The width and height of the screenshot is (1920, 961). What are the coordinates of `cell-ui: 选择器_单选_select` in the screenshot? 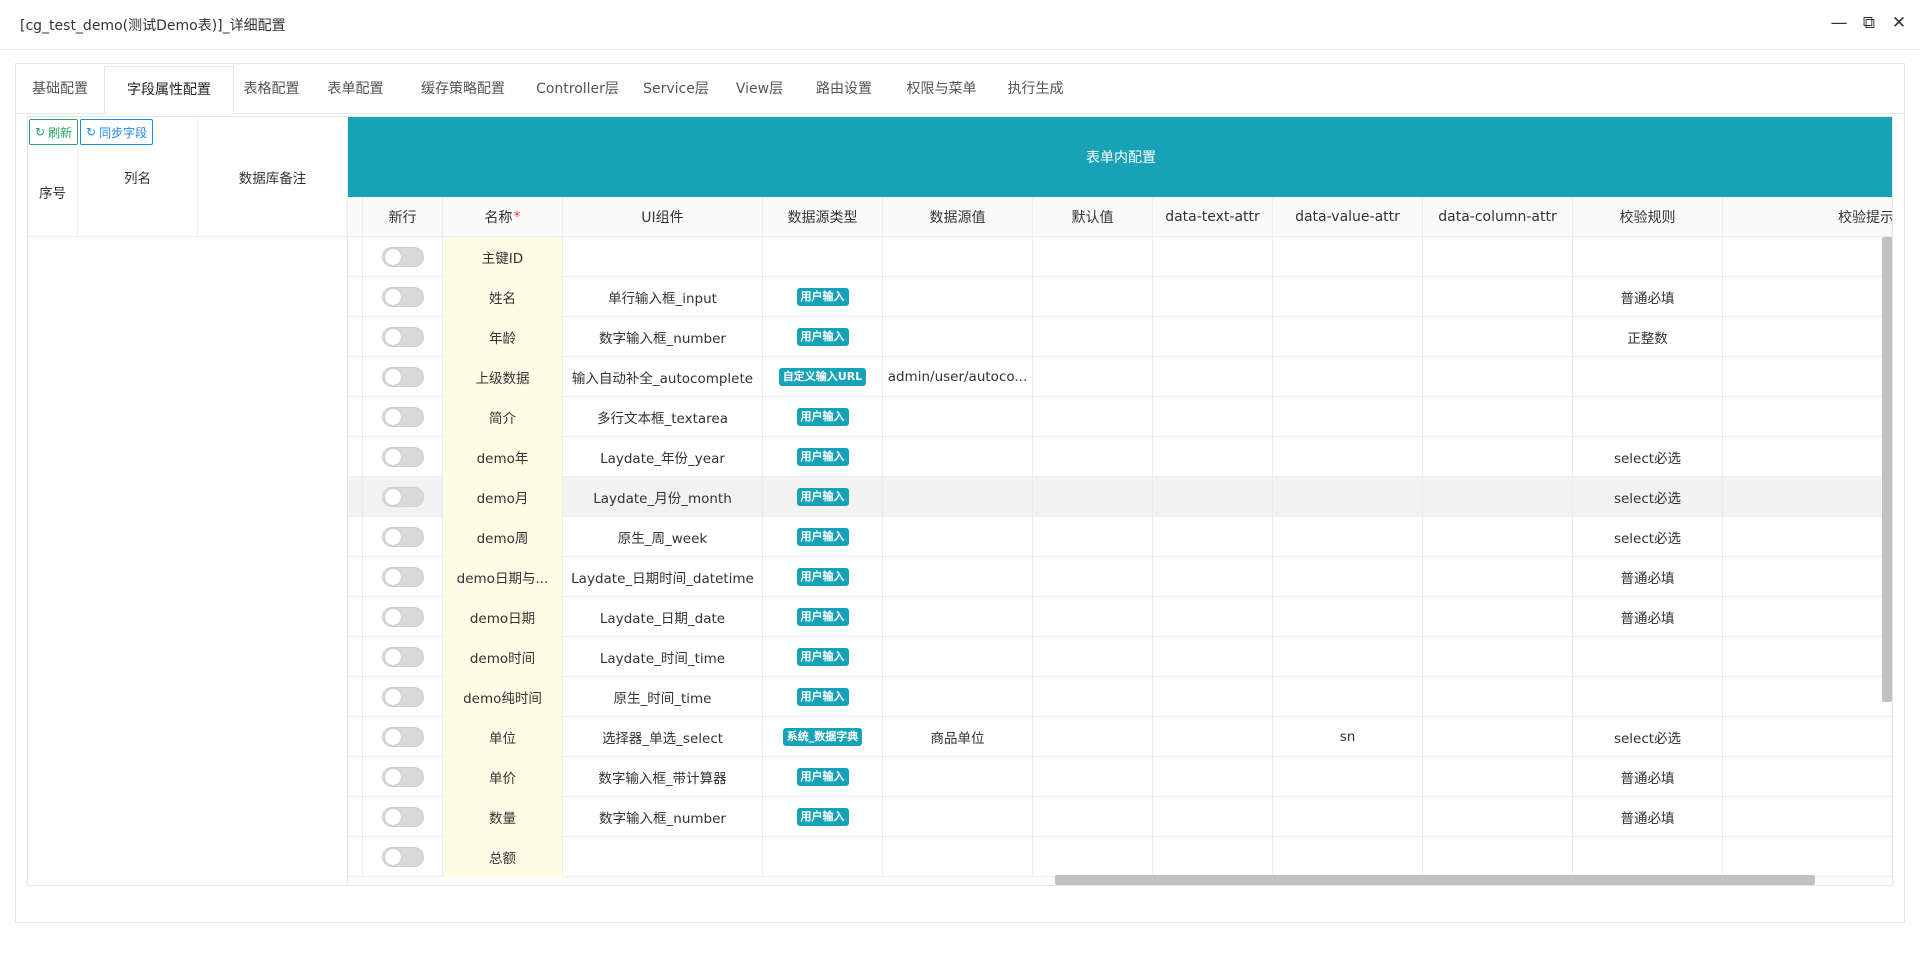 It's located at (663, 737).